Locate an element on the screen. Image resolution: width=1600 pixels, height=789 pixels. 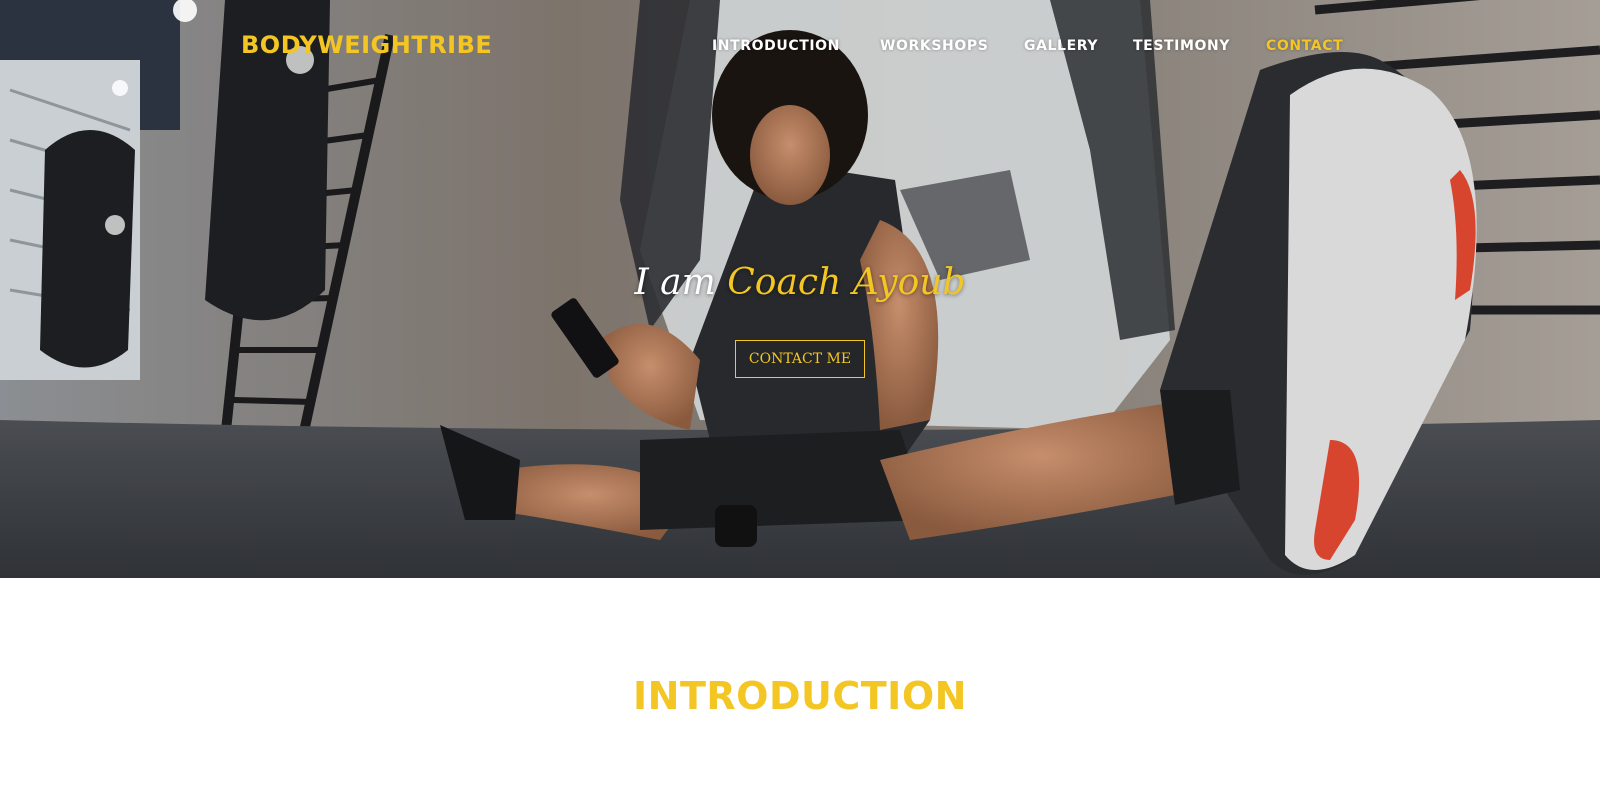
hero-title-prefix: I am is located at coordinates (675, 282).